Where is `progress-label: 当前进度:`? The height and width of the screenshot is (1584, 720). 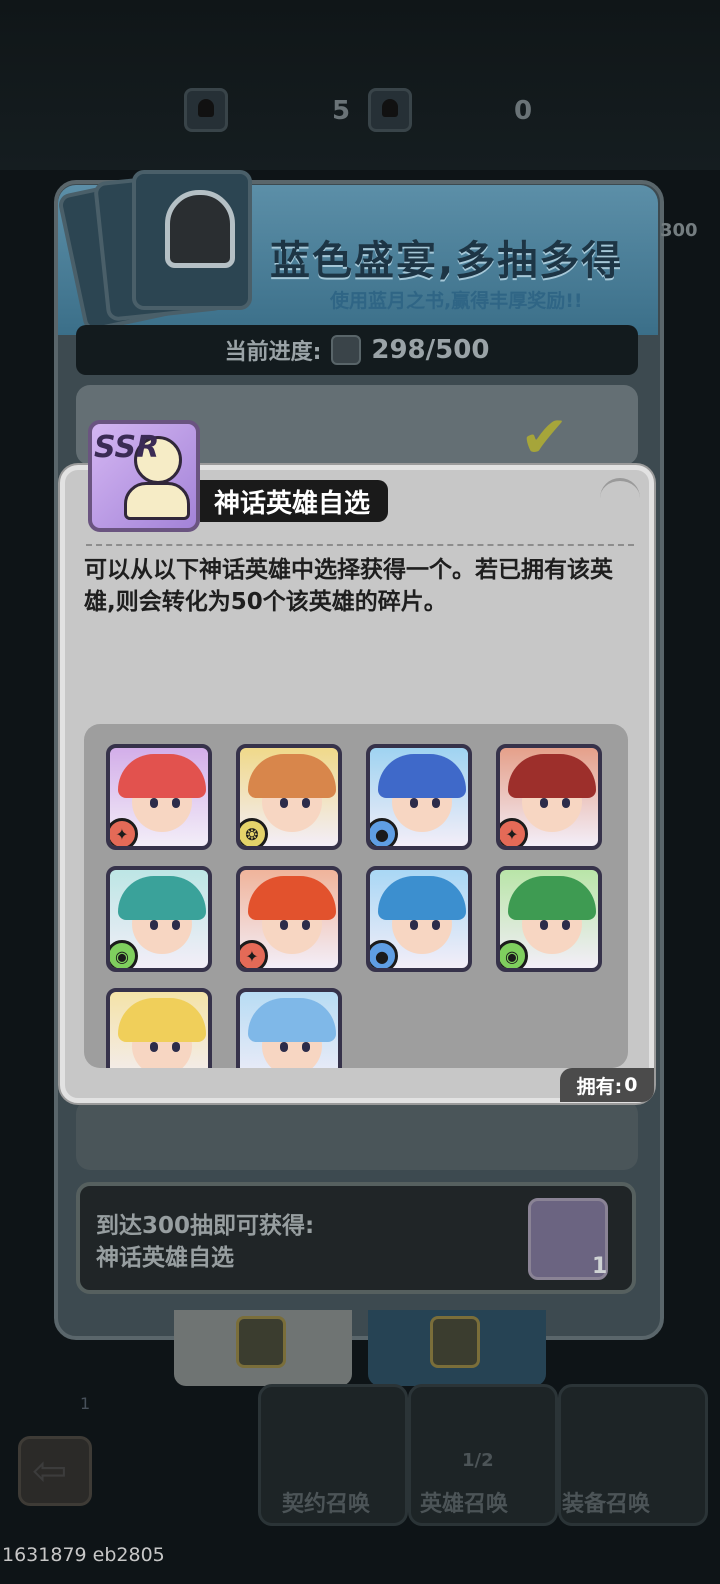
progress-label: 当前进度: is located at coordinates (273, 352).